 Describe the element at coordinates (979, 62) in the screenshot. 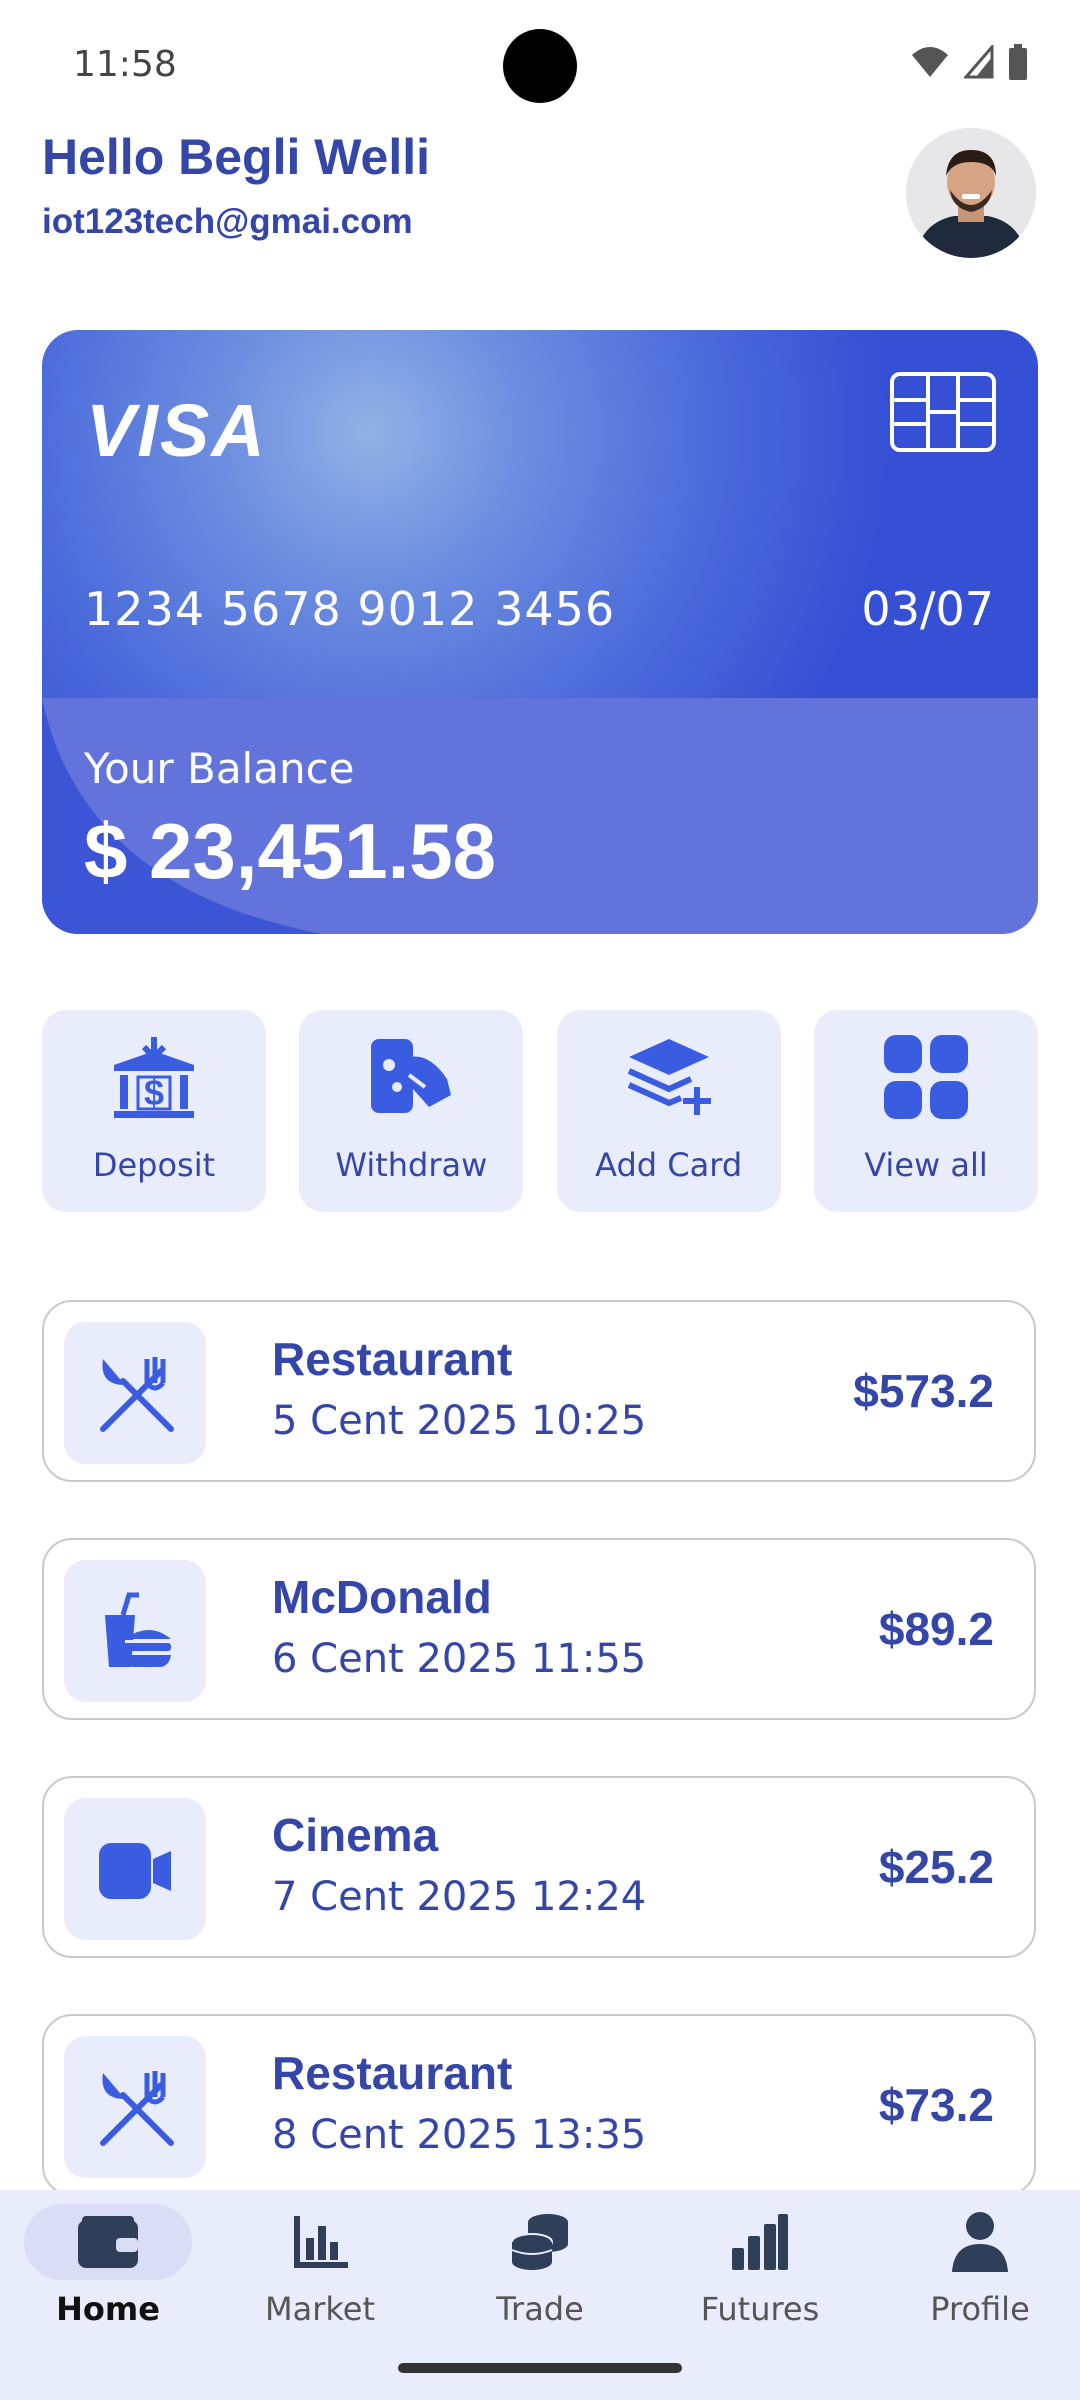

I see `cell-signal-icon` at that location.